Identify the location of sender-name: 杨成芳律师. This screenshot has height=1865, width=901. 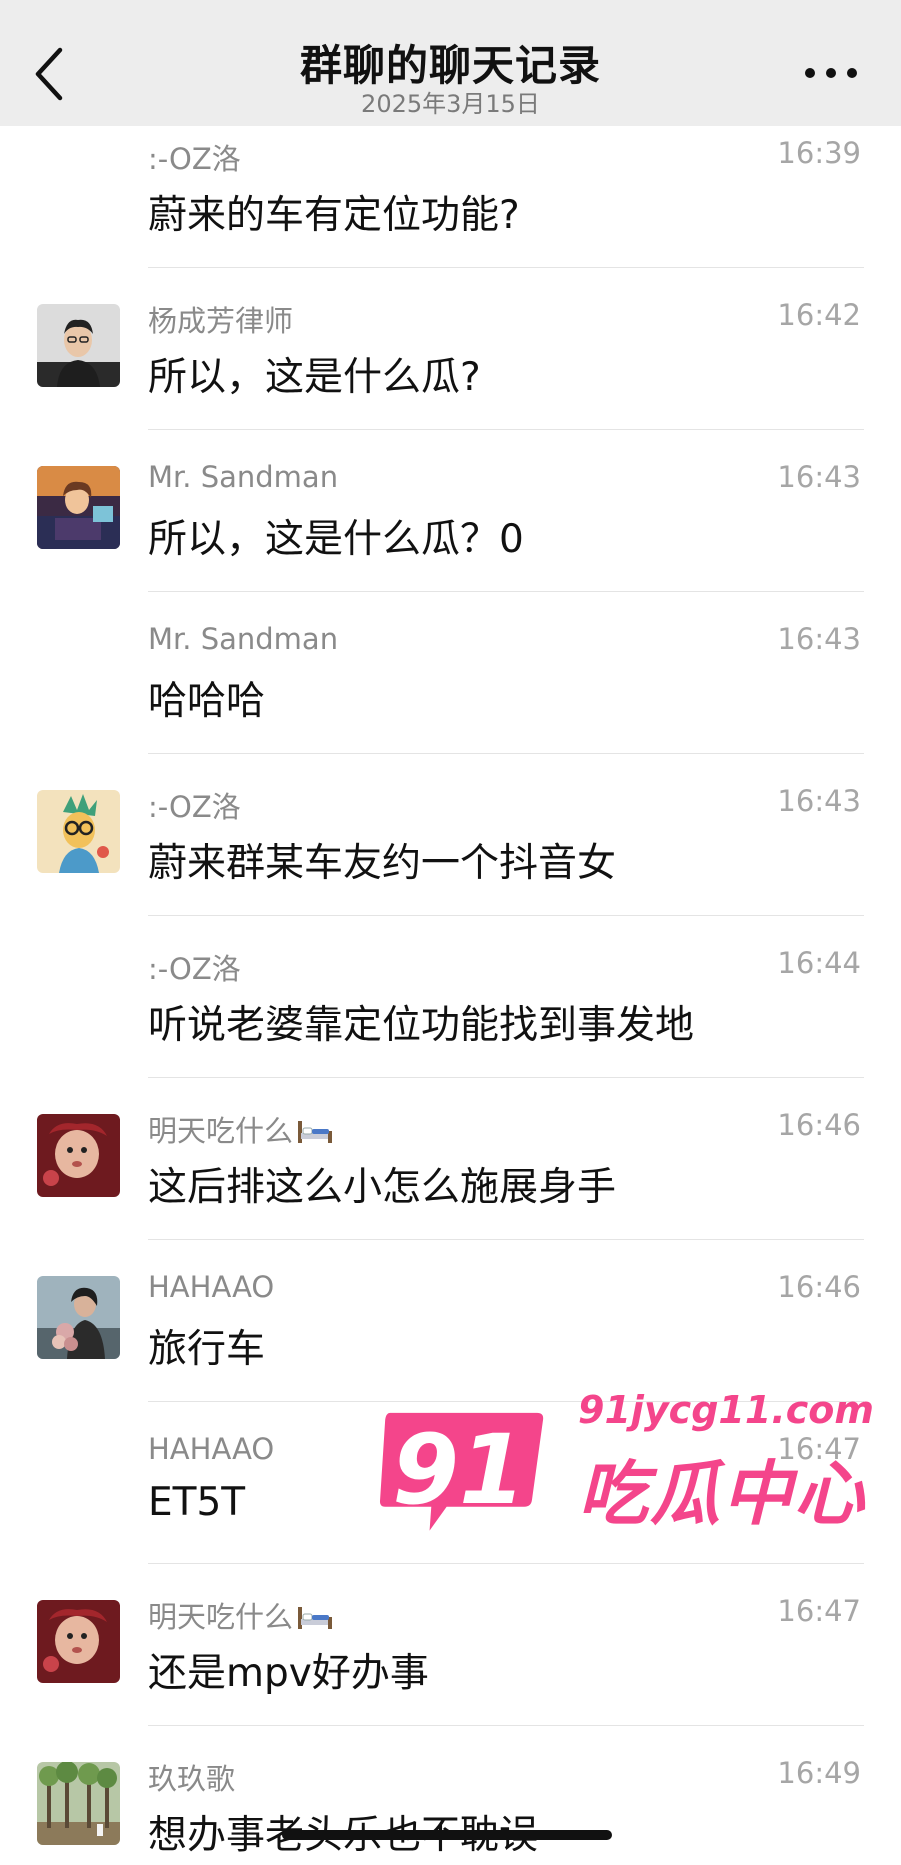
(221, 321).